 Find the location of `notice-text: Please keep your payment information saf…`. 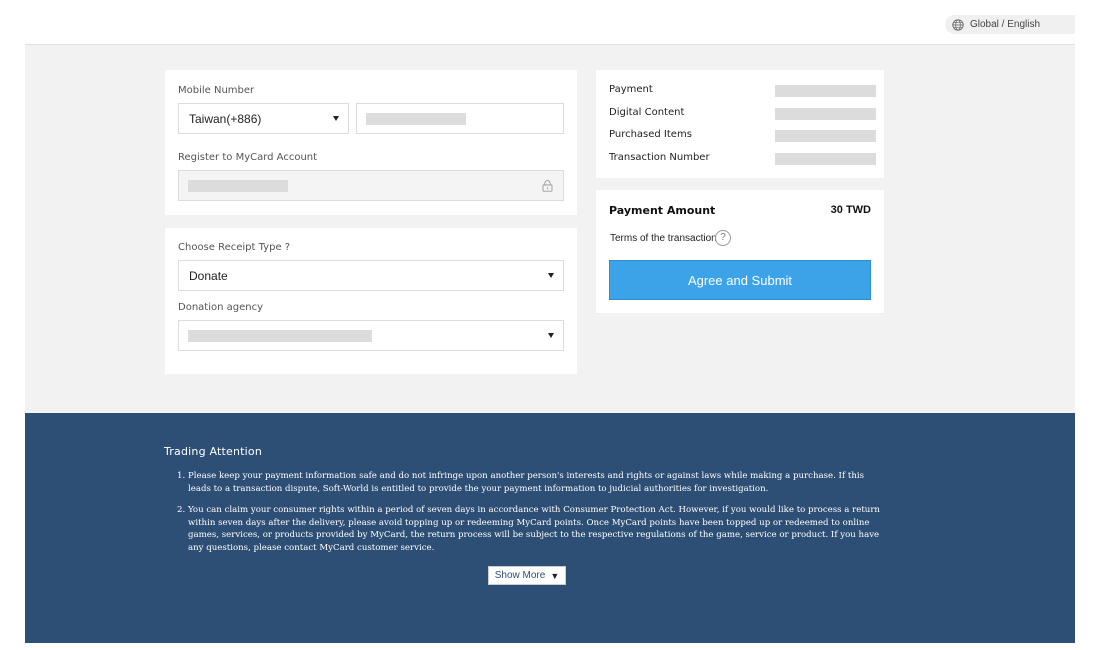

notice-text: Please keep your payment information saf… is located at coordinates (526, 482).